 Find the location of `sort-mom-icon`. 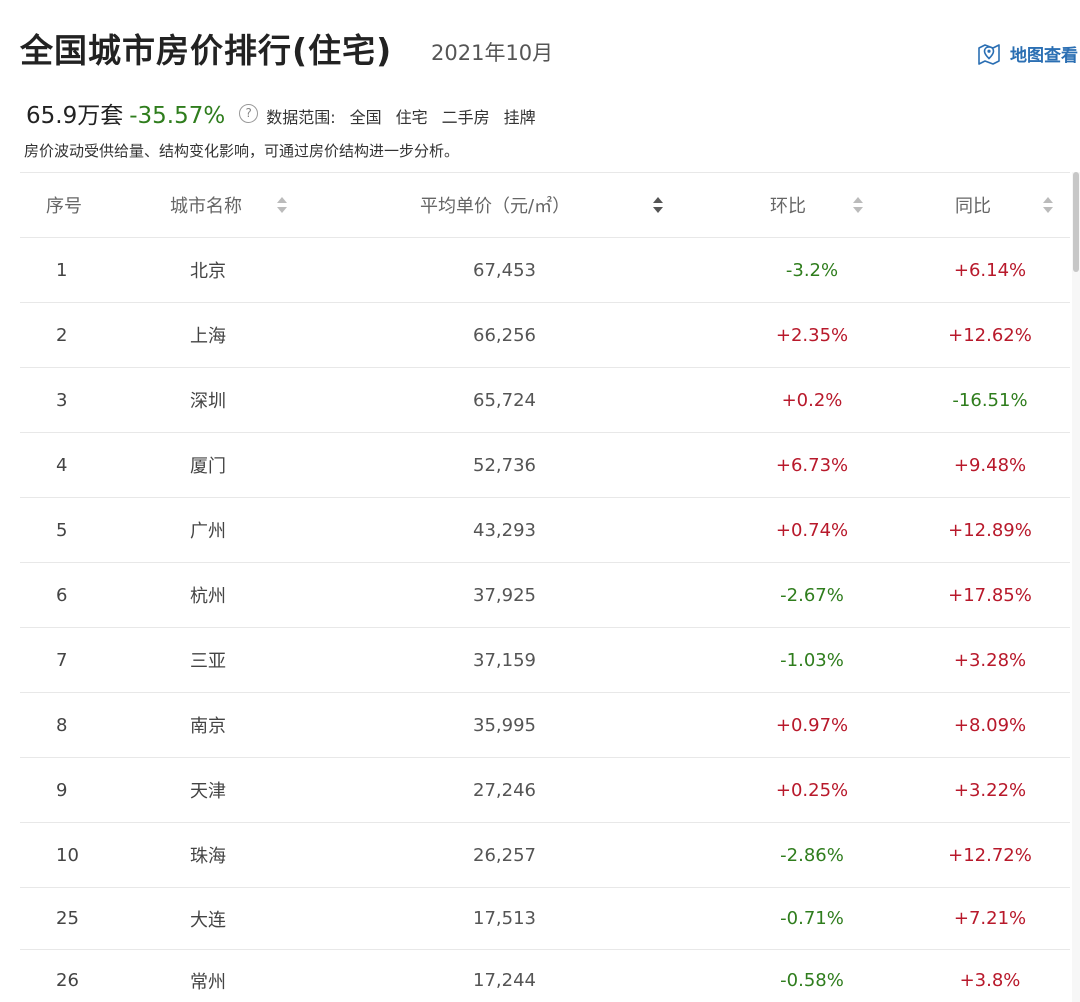

sort-mom-icon is located at coordinates (858, 206).